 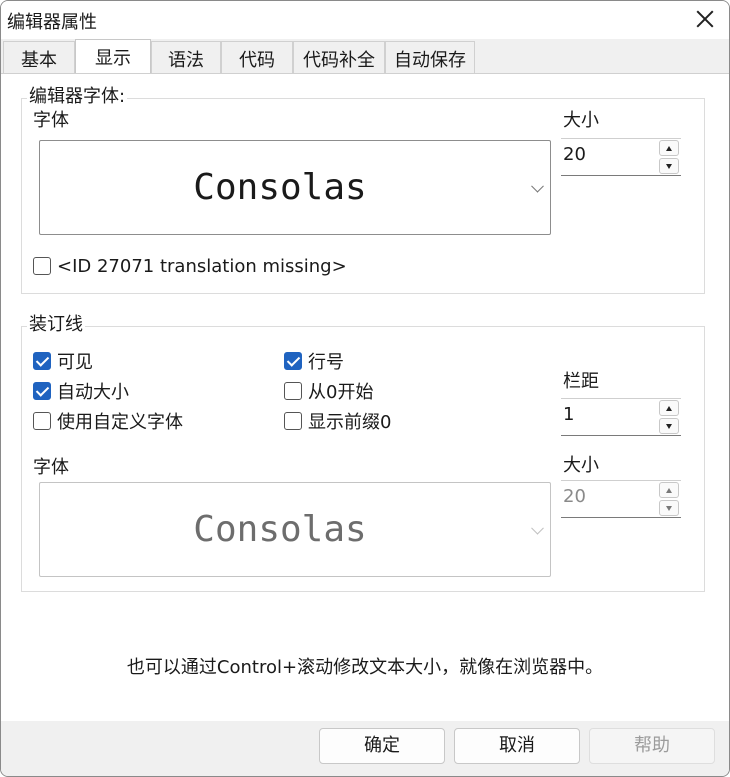 I want to click on gutter-size-value: 20, so click(x=574, y=496).